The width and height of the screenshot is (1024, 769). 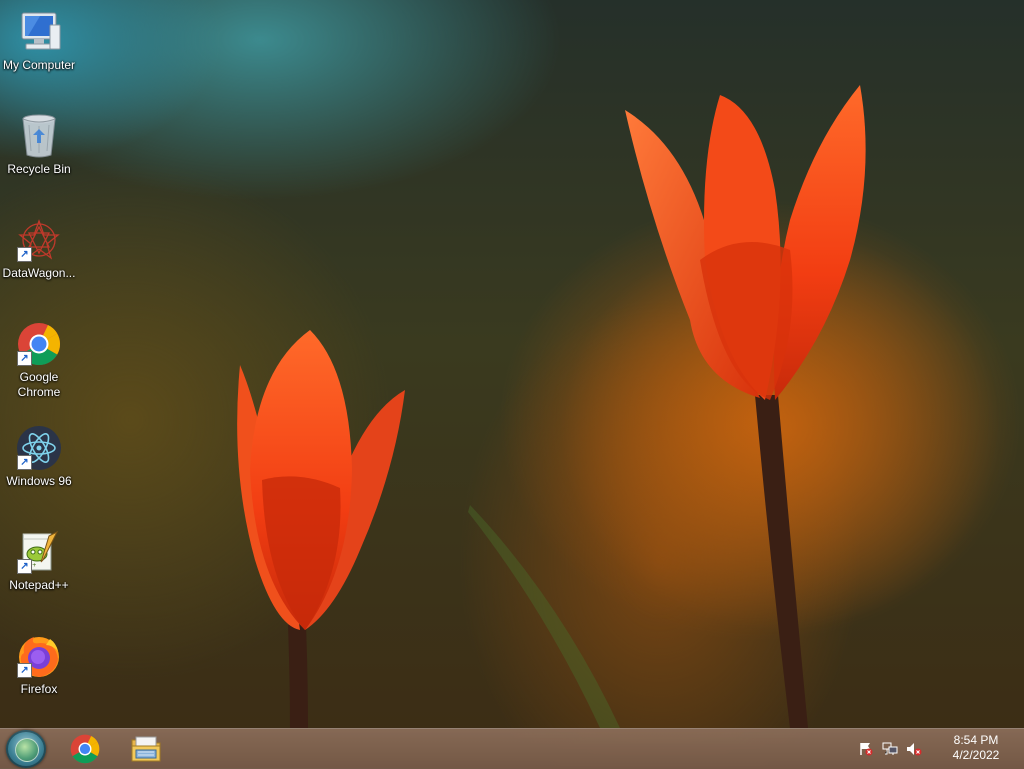 What do you see at coordinates (976, 755) in the screenshot?
I see `clock-date: 4/2/2022` at bounding box center [976, 755].